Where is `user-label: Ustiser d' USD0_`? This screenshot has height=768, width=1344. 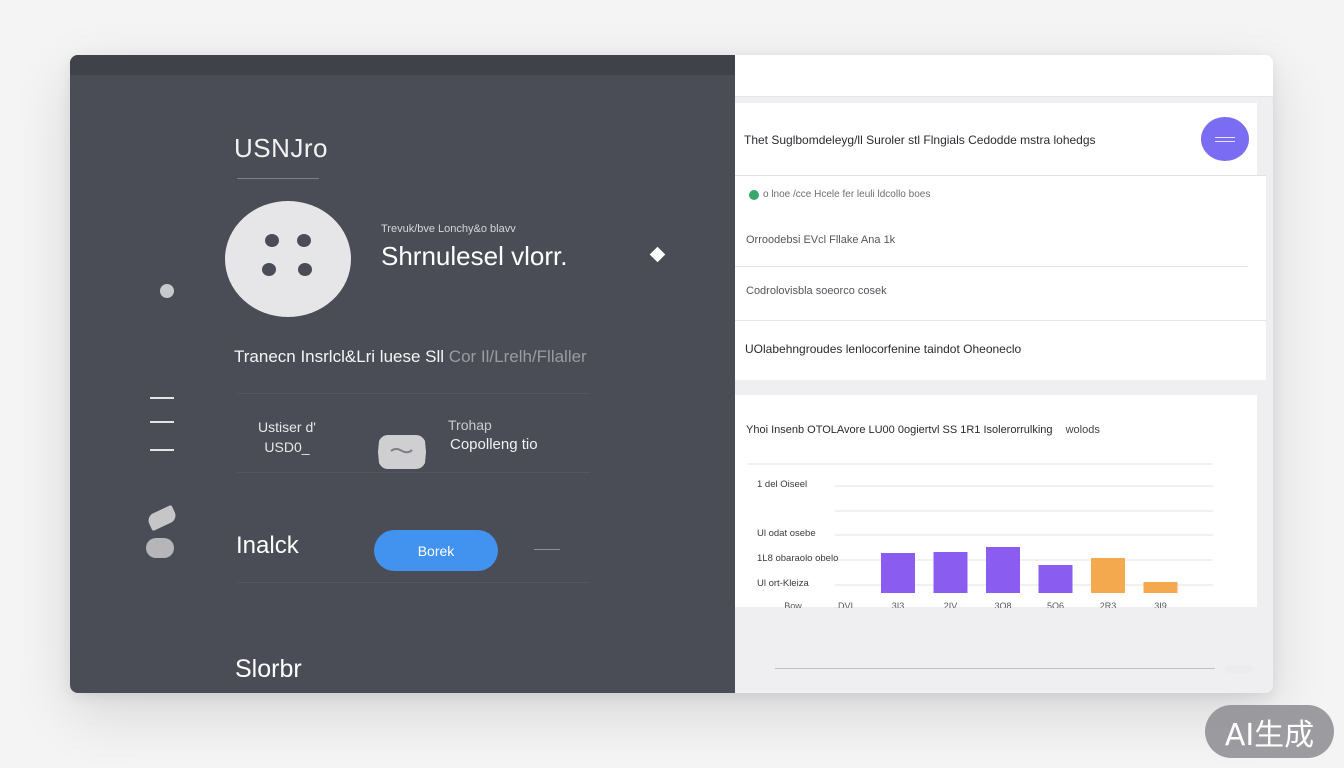 user-label: Ustiser d' USD0_ is located at coordinates (287, 437).